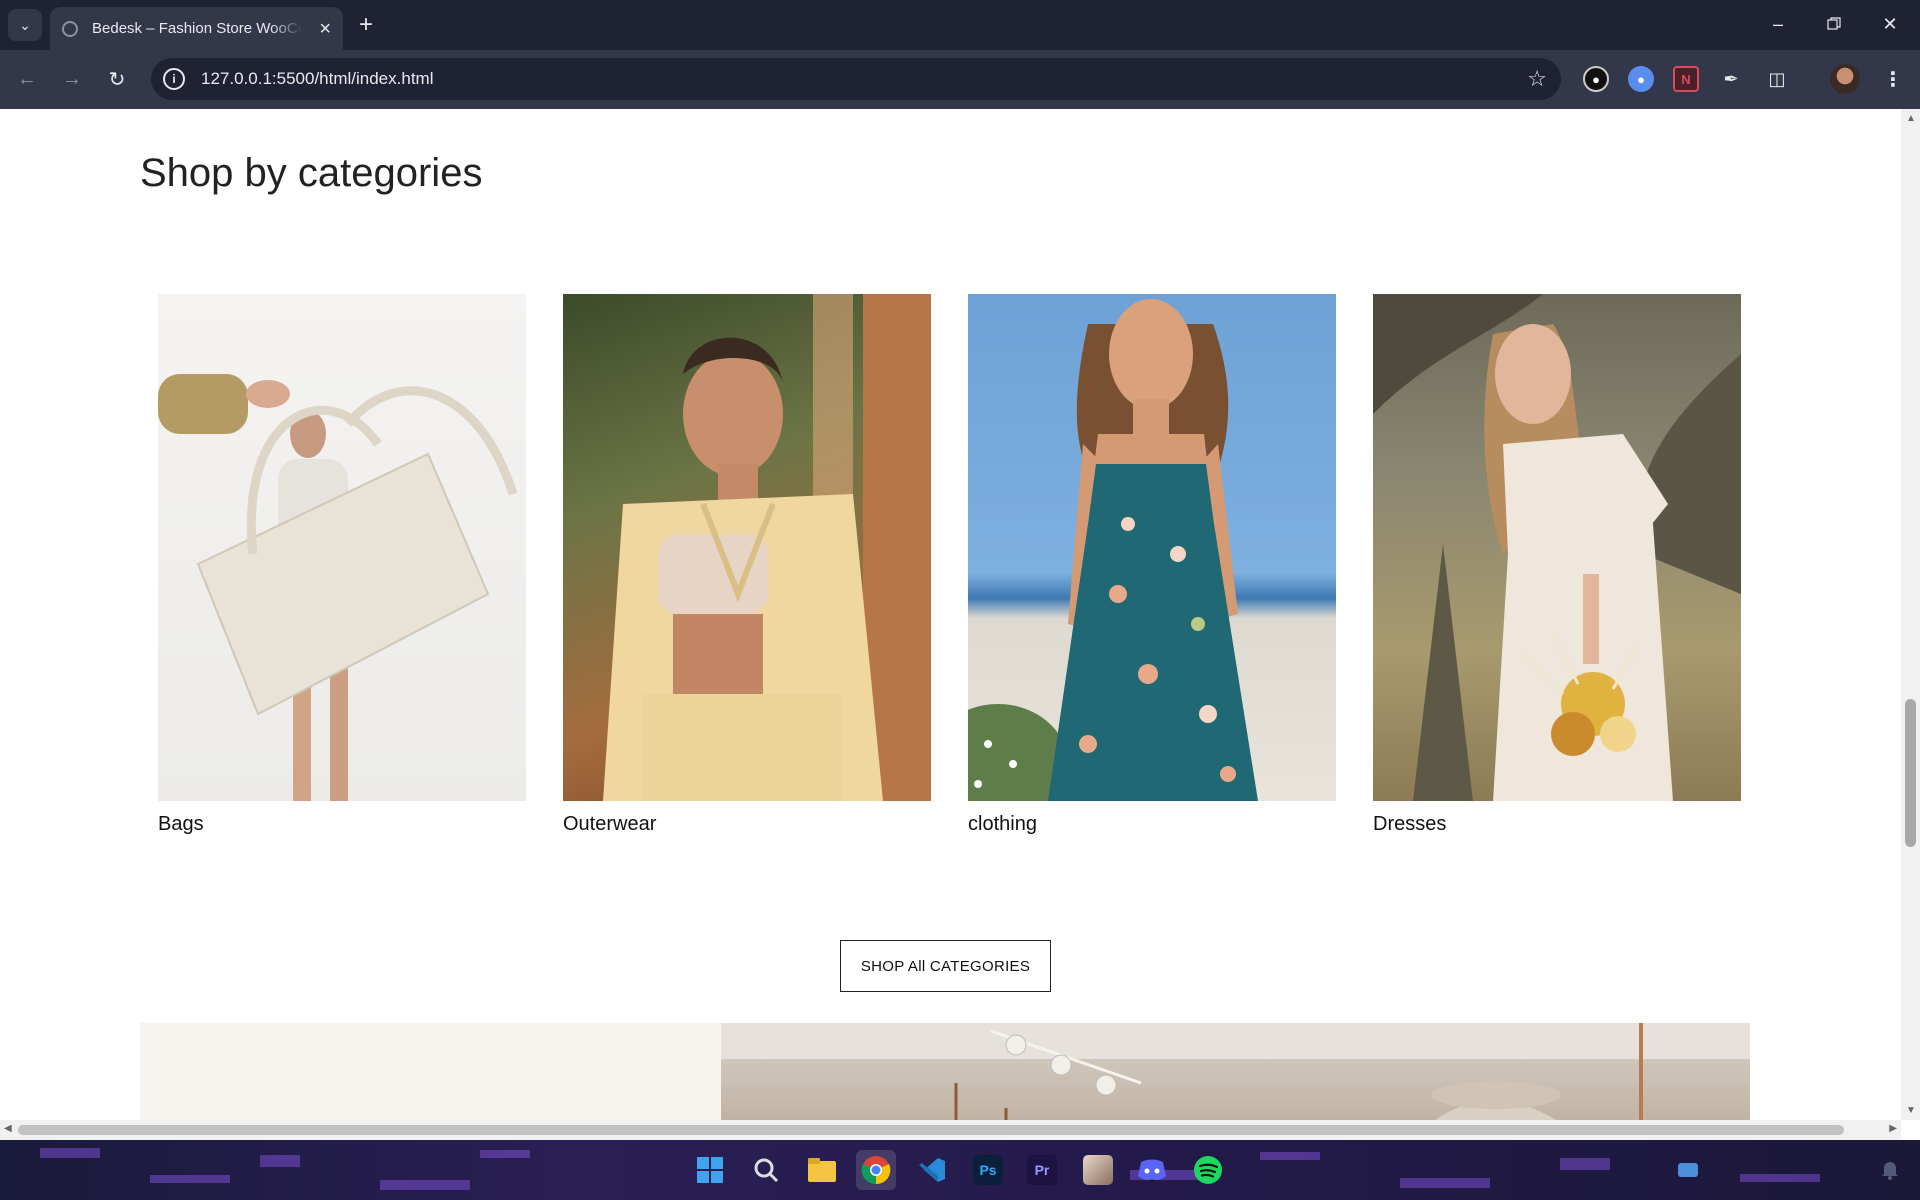 The height and width of the screenshot is (1200, 1920). Describe the element at coordinates (1845, 79) in the screenshot. I see `profile-avatar` at that location.